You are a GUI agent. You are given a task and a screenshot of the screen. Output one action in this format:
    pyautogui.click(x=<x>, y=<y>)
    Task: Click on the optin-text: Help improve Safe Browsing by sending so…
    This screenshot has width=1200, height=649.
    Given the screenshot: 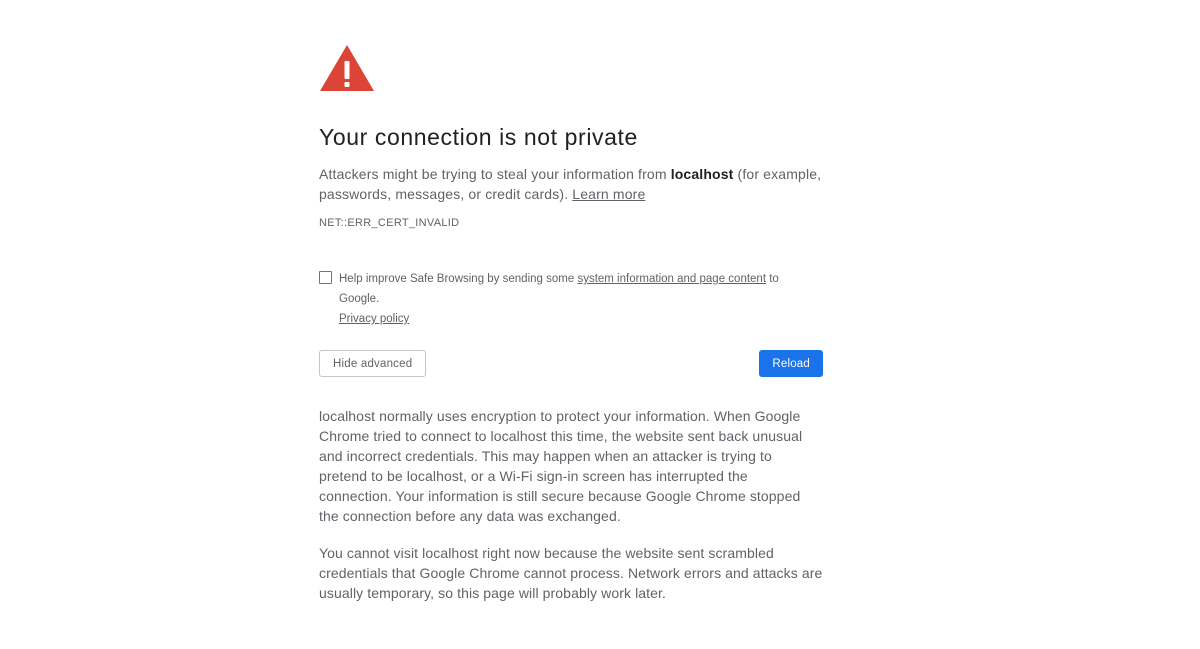 What is the action you would take?
    pyautogui.click(x=574, y=299)
    